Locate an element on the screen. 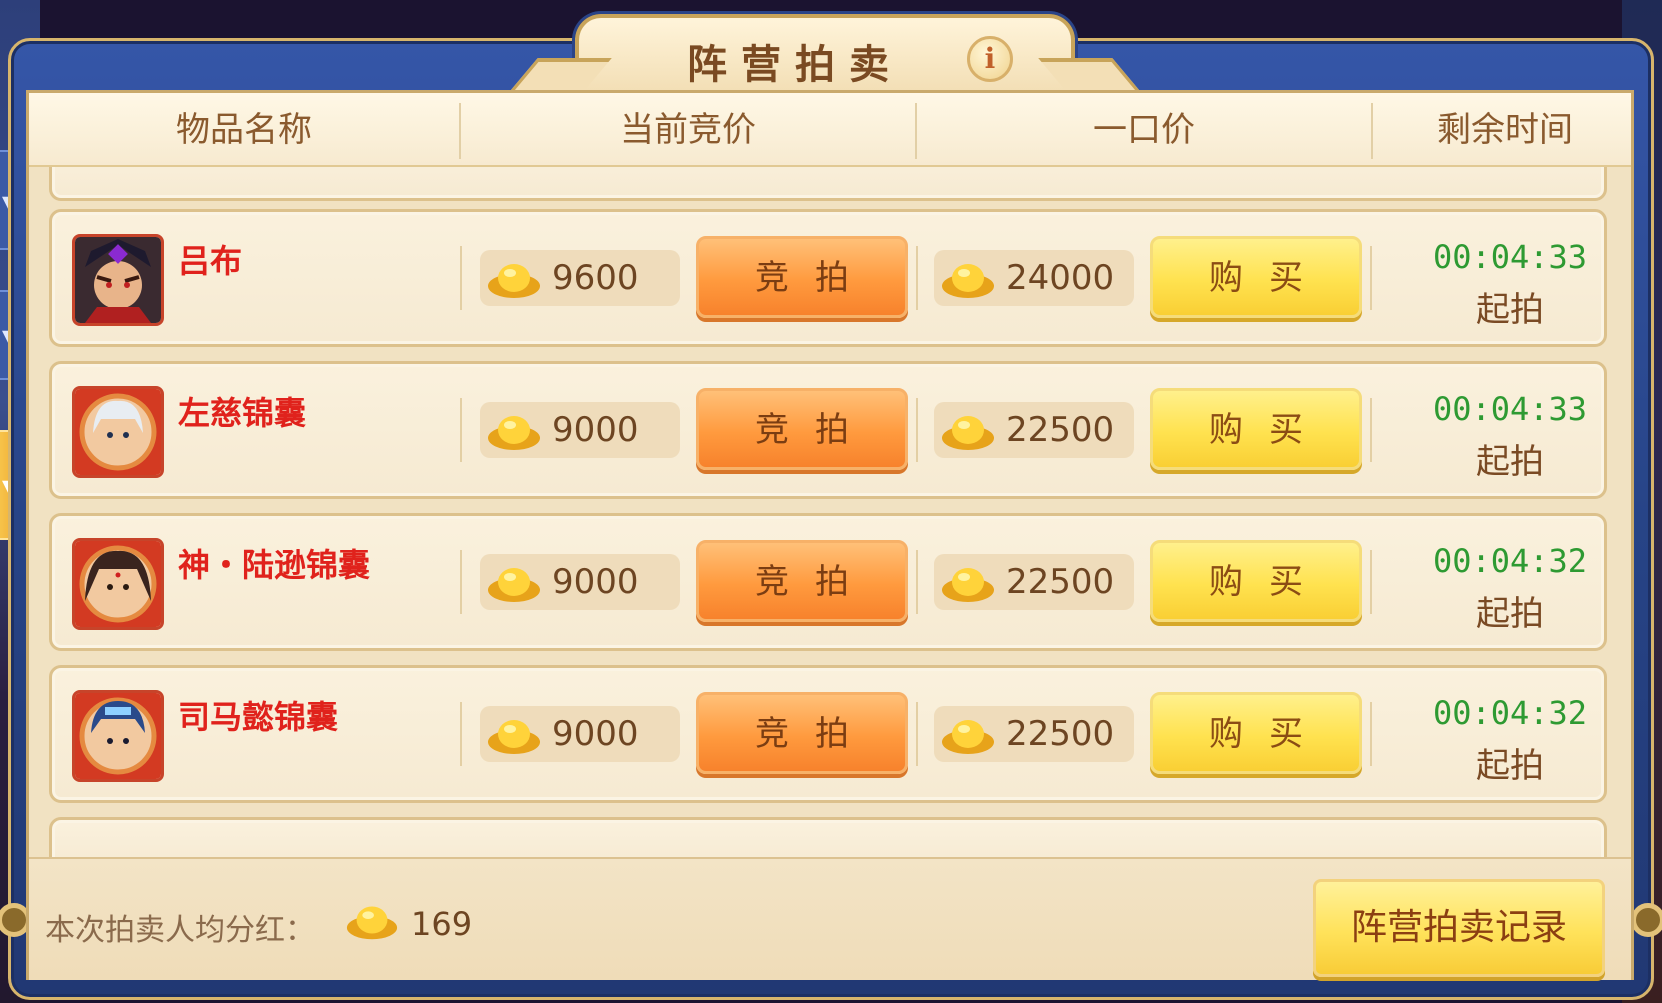  title-plaque: 阵营拍卖 i is located at coordinates (825, 52).